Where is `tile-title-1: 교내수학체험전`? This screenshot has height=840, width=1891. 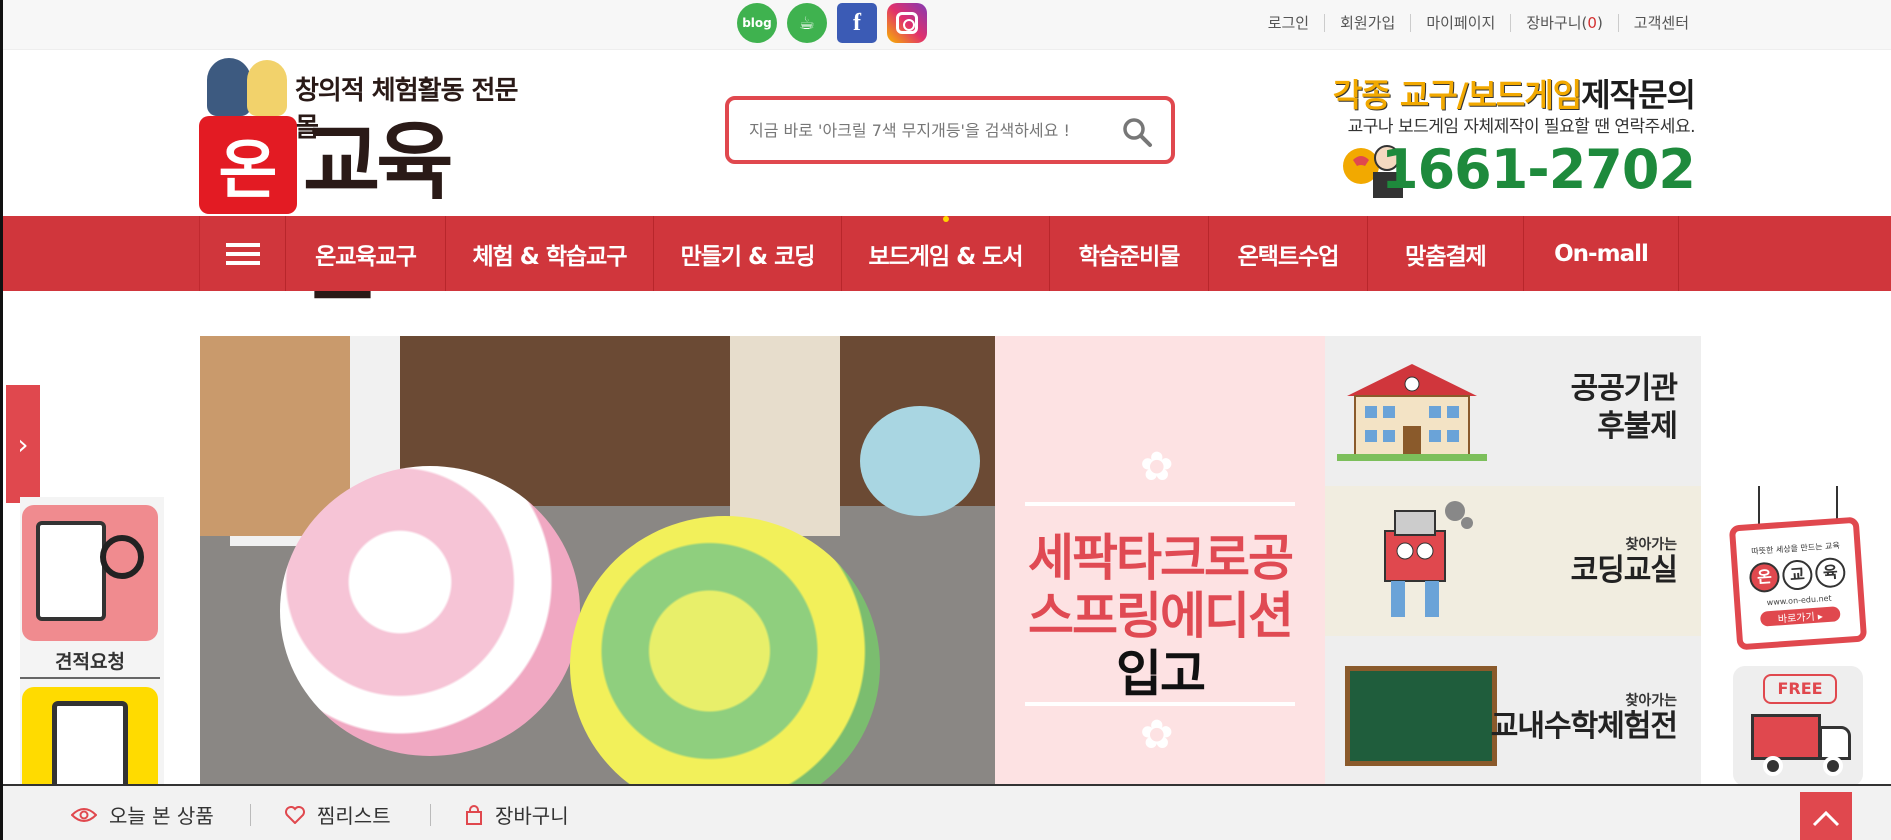 tile-title-1: 교내수학체험전 is located at coordinates (1584, 726).